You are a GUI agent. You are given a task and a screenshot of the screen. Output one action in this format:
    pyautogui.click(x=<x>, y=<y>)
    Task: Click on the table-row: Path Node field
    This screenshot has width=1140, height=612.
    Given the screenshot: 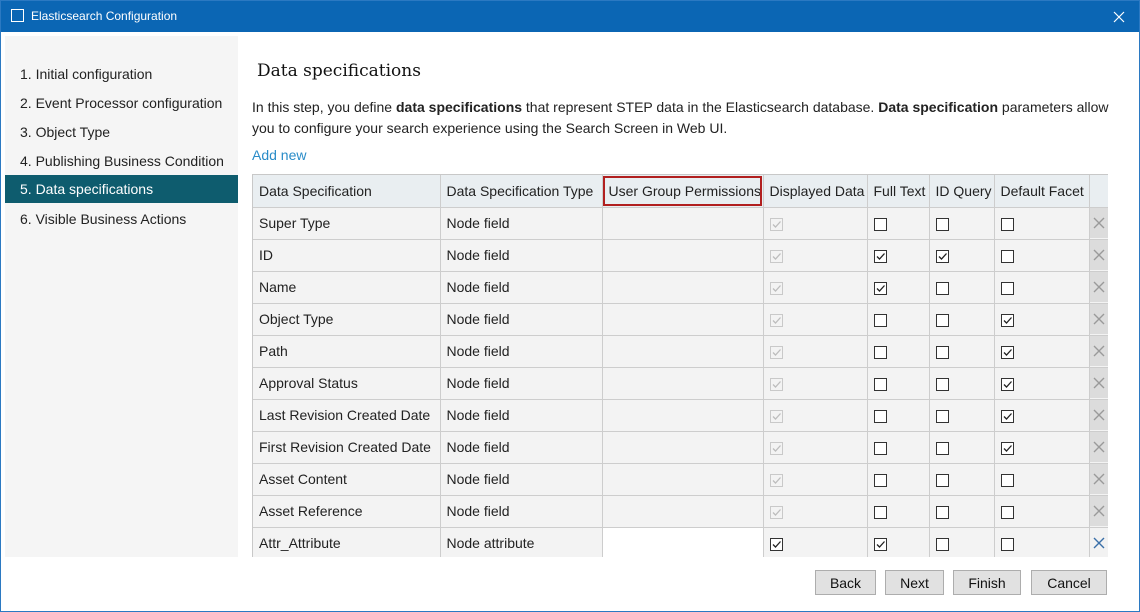 What is the action you would take?
    pyautogui.click(x=680, y=351)
    